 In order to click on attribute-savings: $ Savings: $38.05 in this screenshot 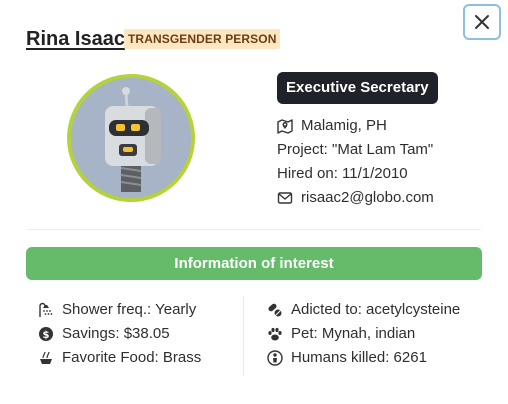, I will do `click(104, 333)`.